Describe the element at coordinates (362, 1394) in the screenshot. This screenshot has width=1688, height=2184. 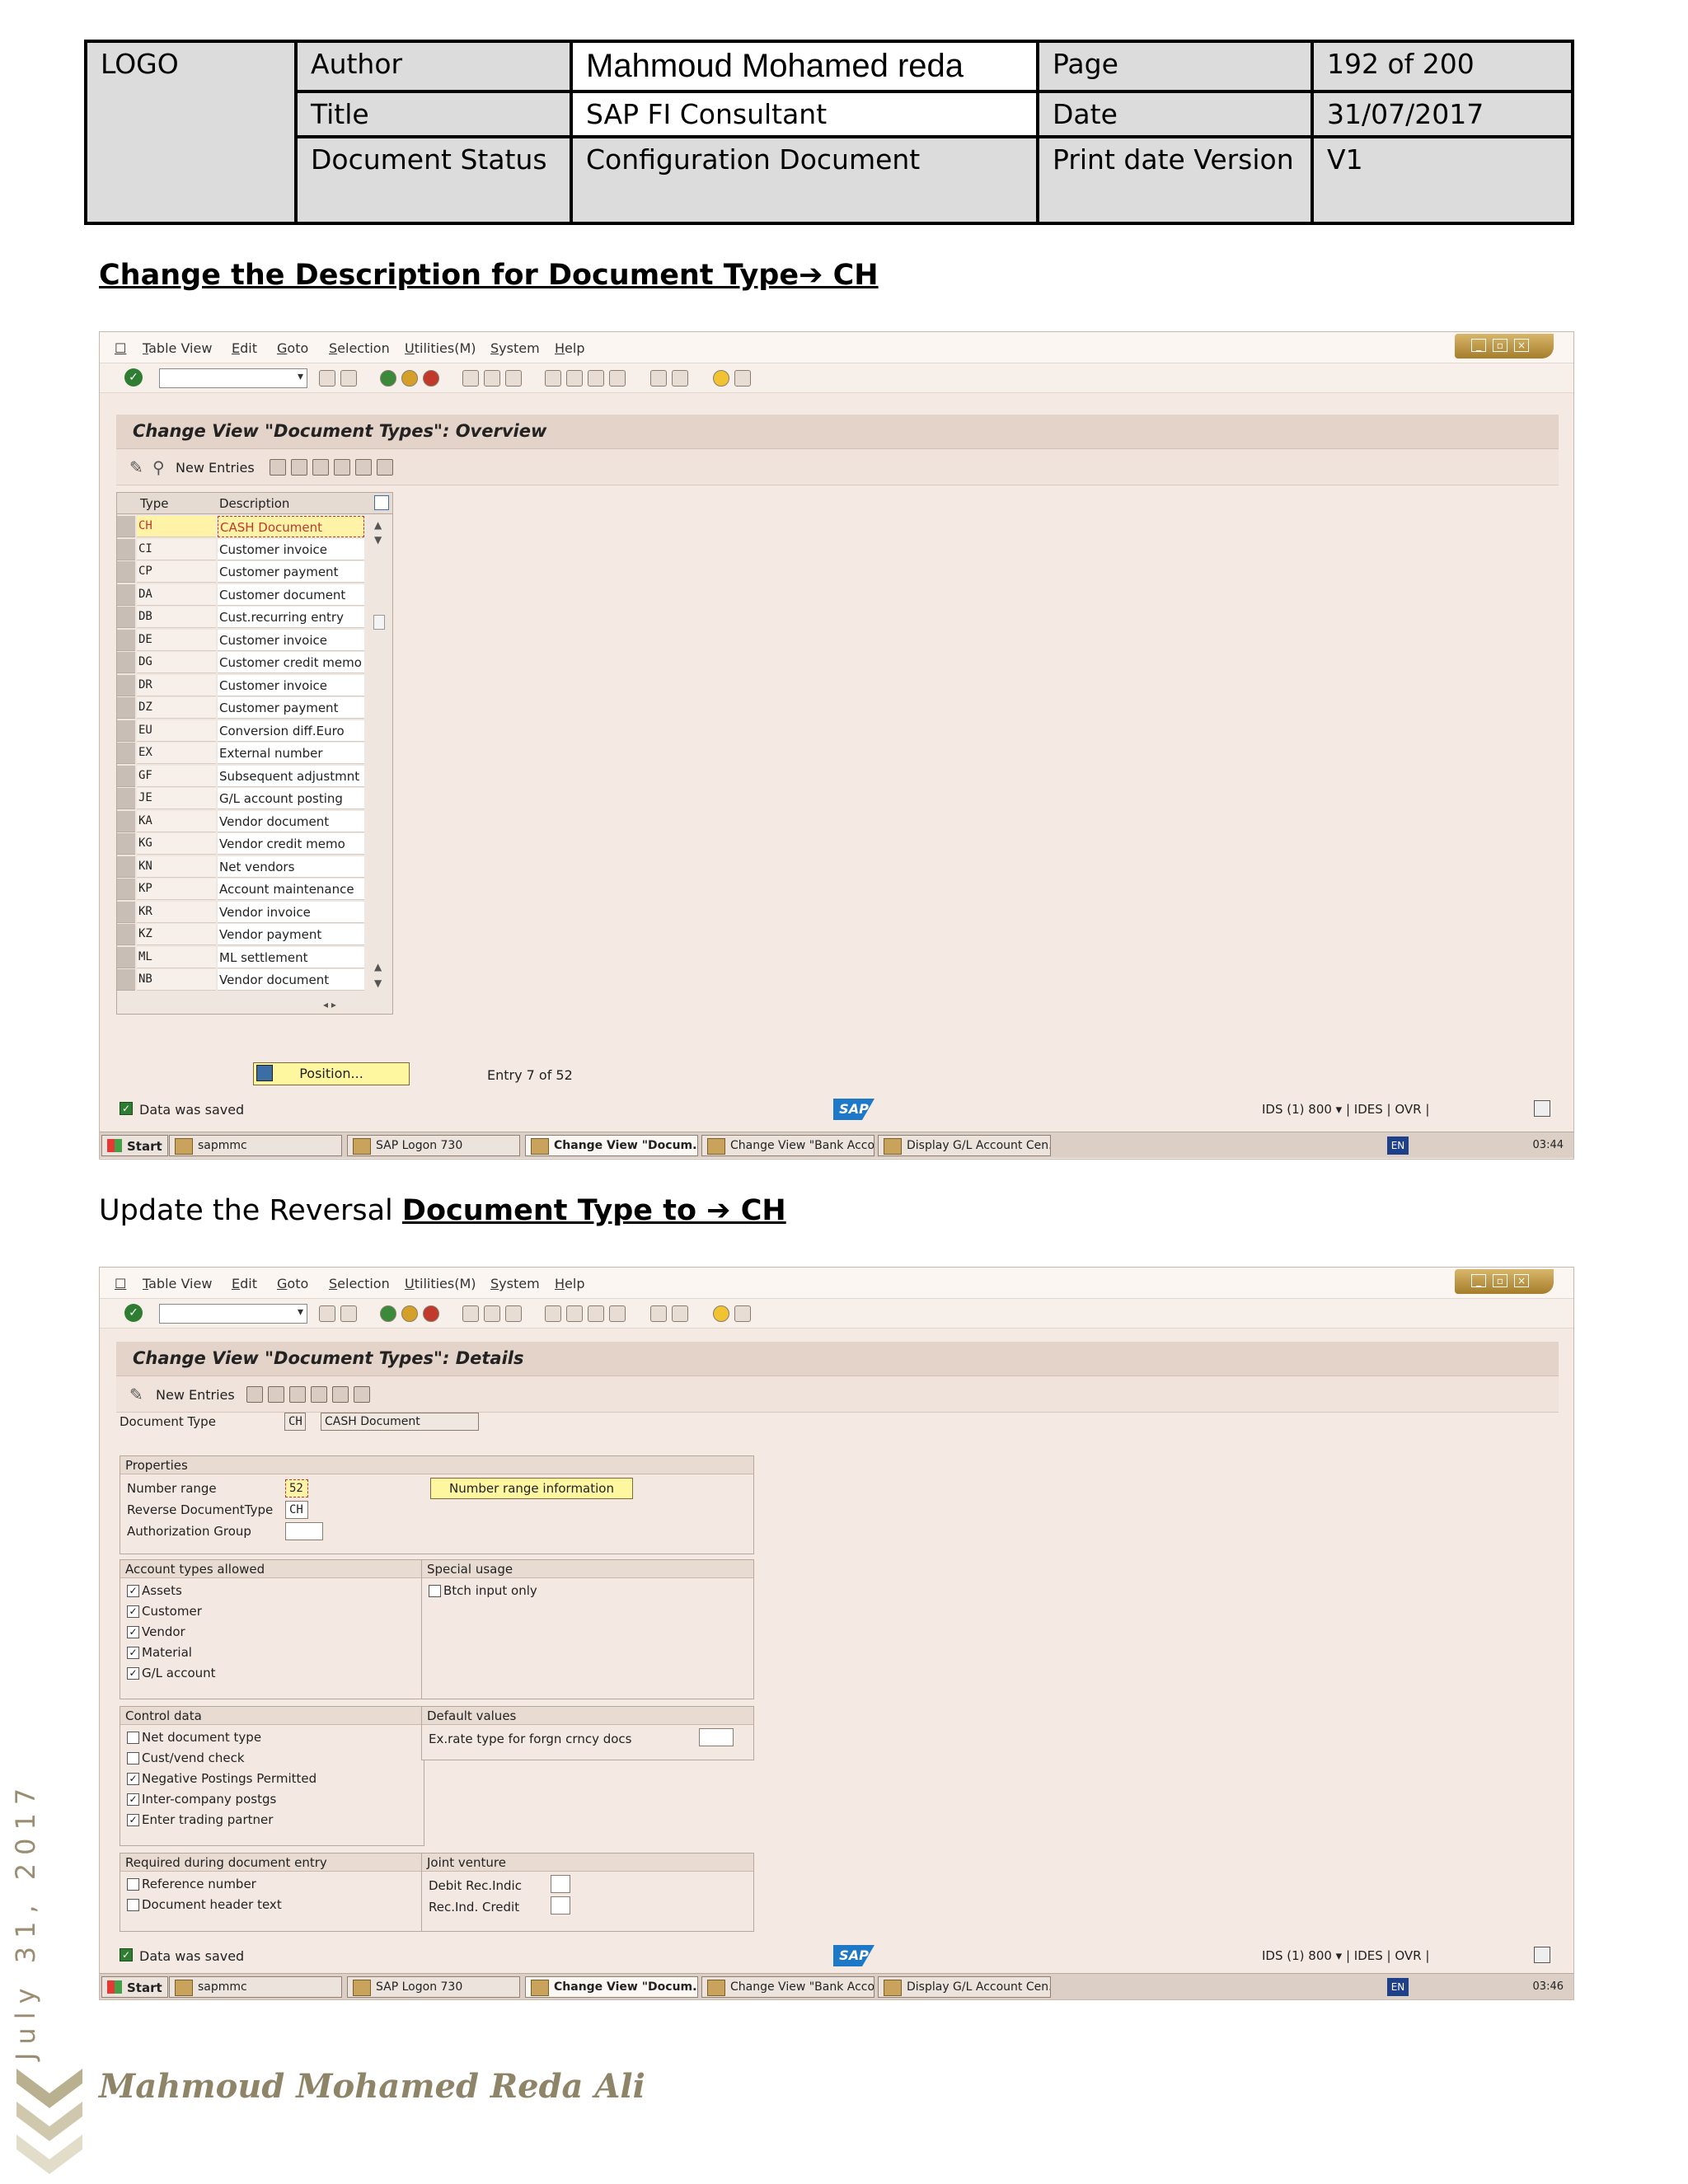
I see `other-entry-icon` at that location.